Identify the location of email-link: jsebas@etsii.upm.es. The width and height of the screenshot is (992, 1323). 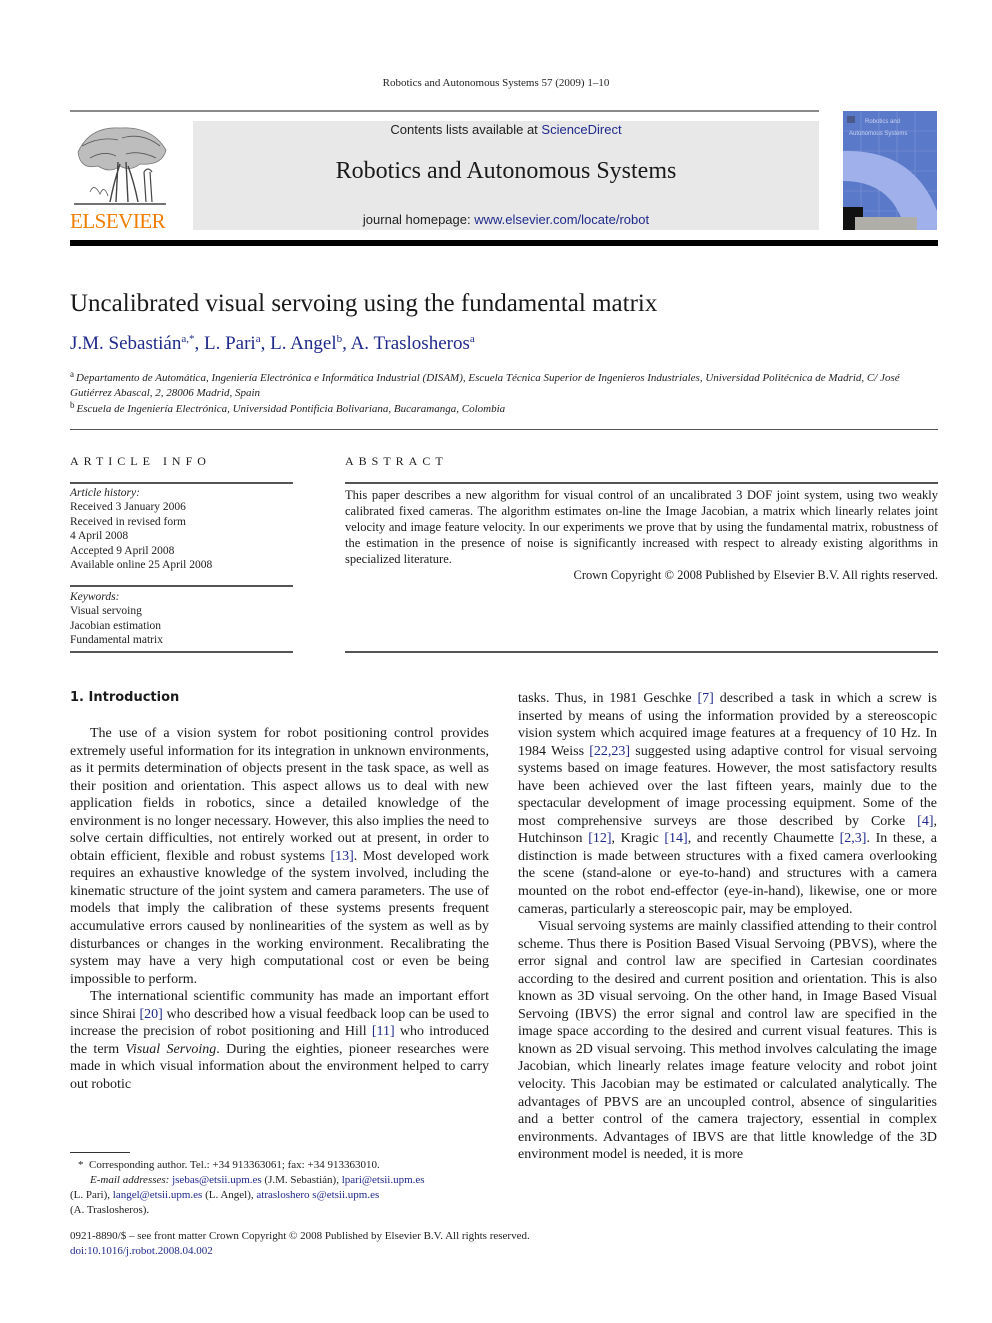
(217, 1180).